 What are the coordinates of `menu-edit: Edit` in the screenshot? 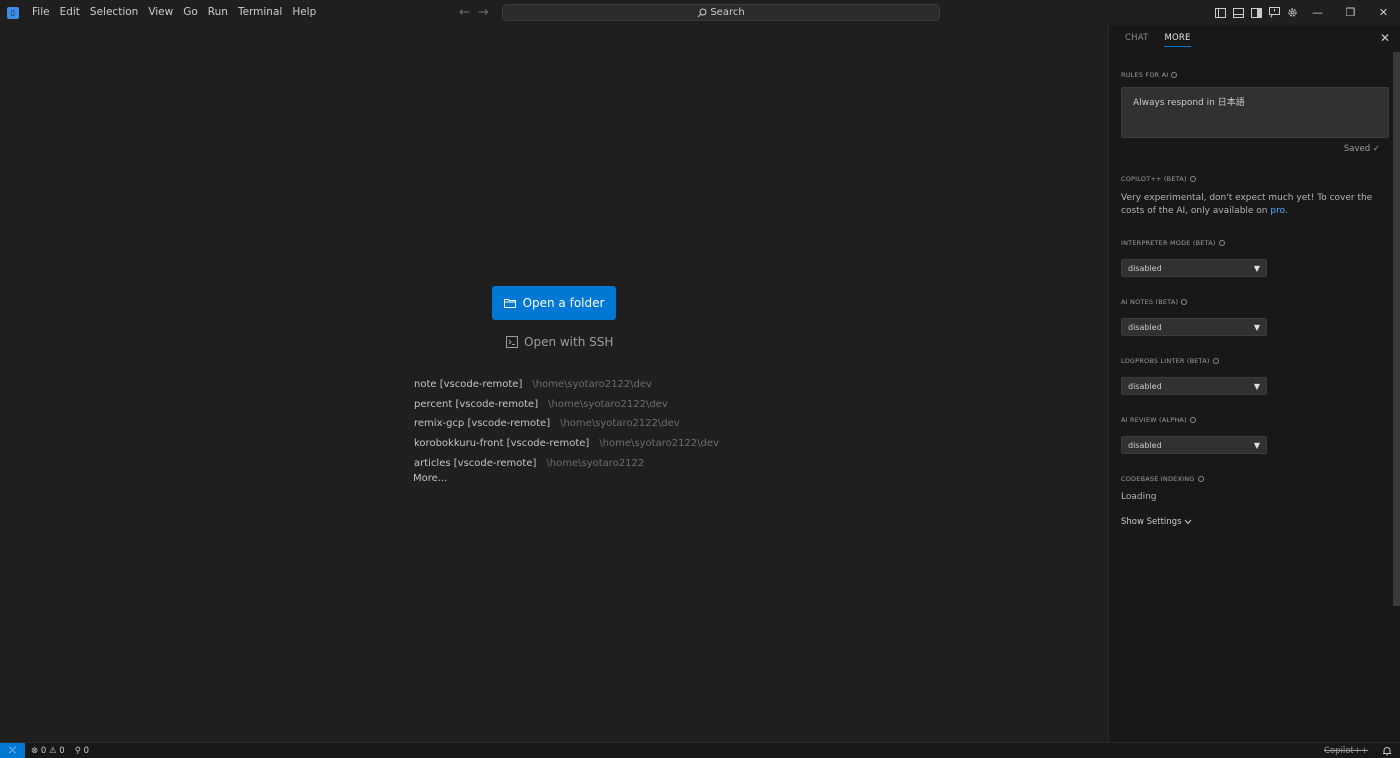 It's located at (70, 12).